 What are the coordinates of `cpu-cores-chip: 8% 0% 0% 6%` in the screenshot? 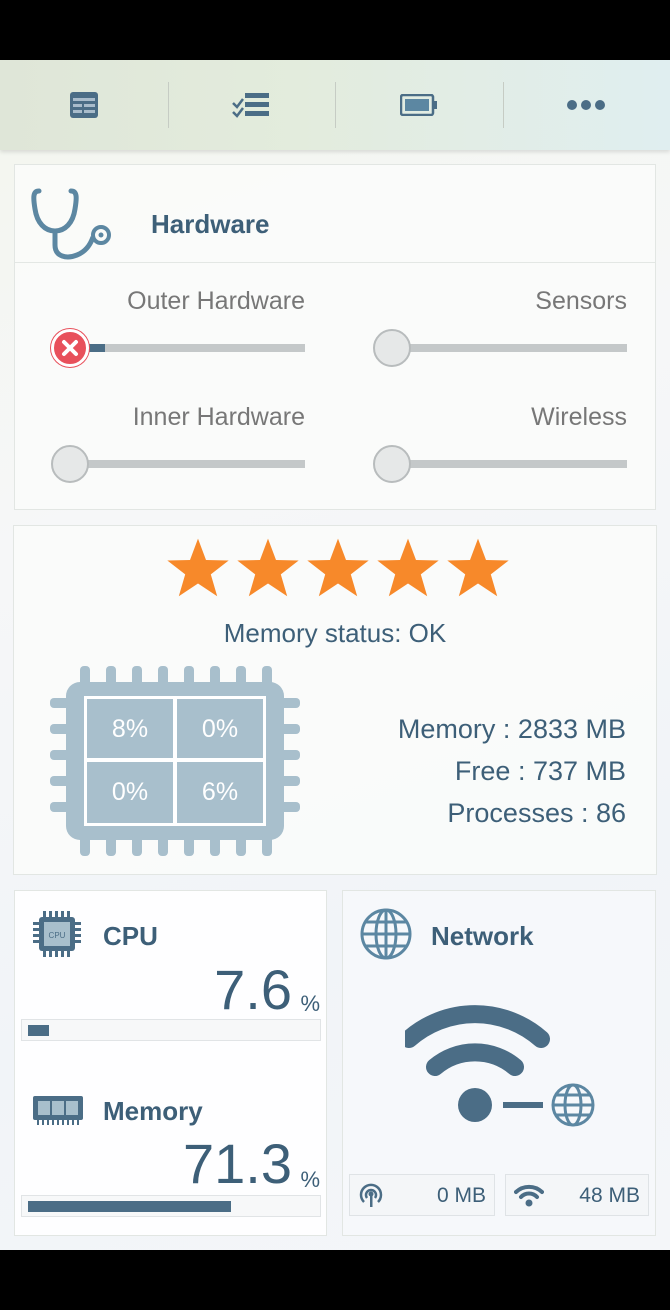 It's located at (175, 763).